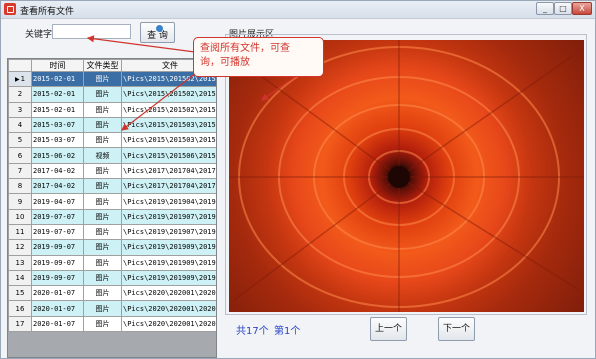 The image size is (596, 359). I want to click on table-row: 15 2020-01-07 图片 \Pics\2020\202001\2020, so click(112, 293).